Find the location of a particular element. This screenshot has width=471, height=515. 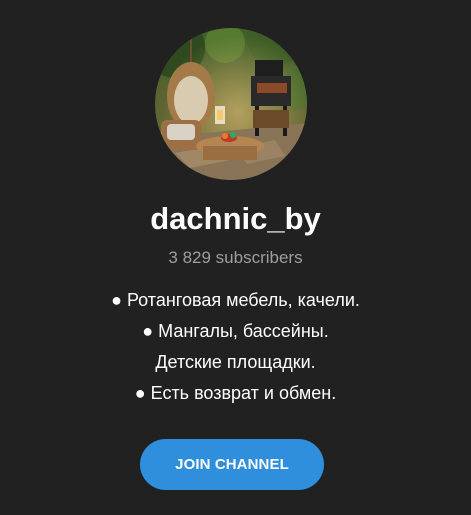

description-line: ● Есть возврат и обмен. is located at coordinates (235, 393).